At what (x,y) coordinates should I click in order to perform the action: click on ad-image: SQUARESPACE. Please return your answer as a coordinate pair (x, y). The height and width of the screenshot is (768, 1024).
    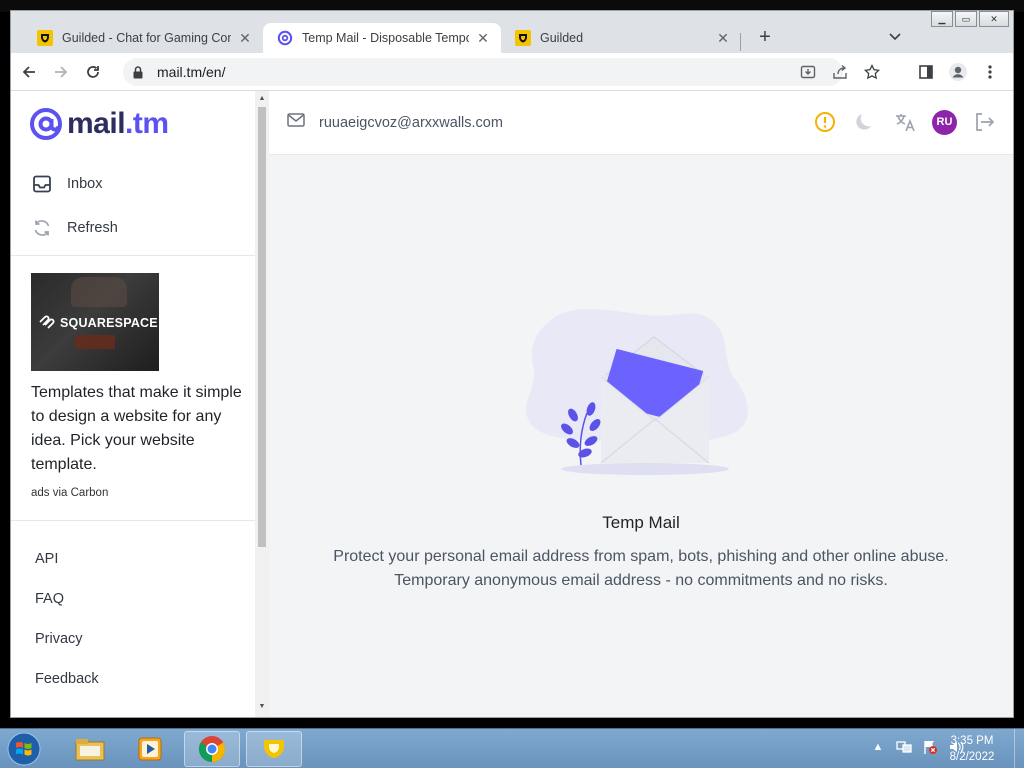
    Looking at the image, I should click on (95, 322).